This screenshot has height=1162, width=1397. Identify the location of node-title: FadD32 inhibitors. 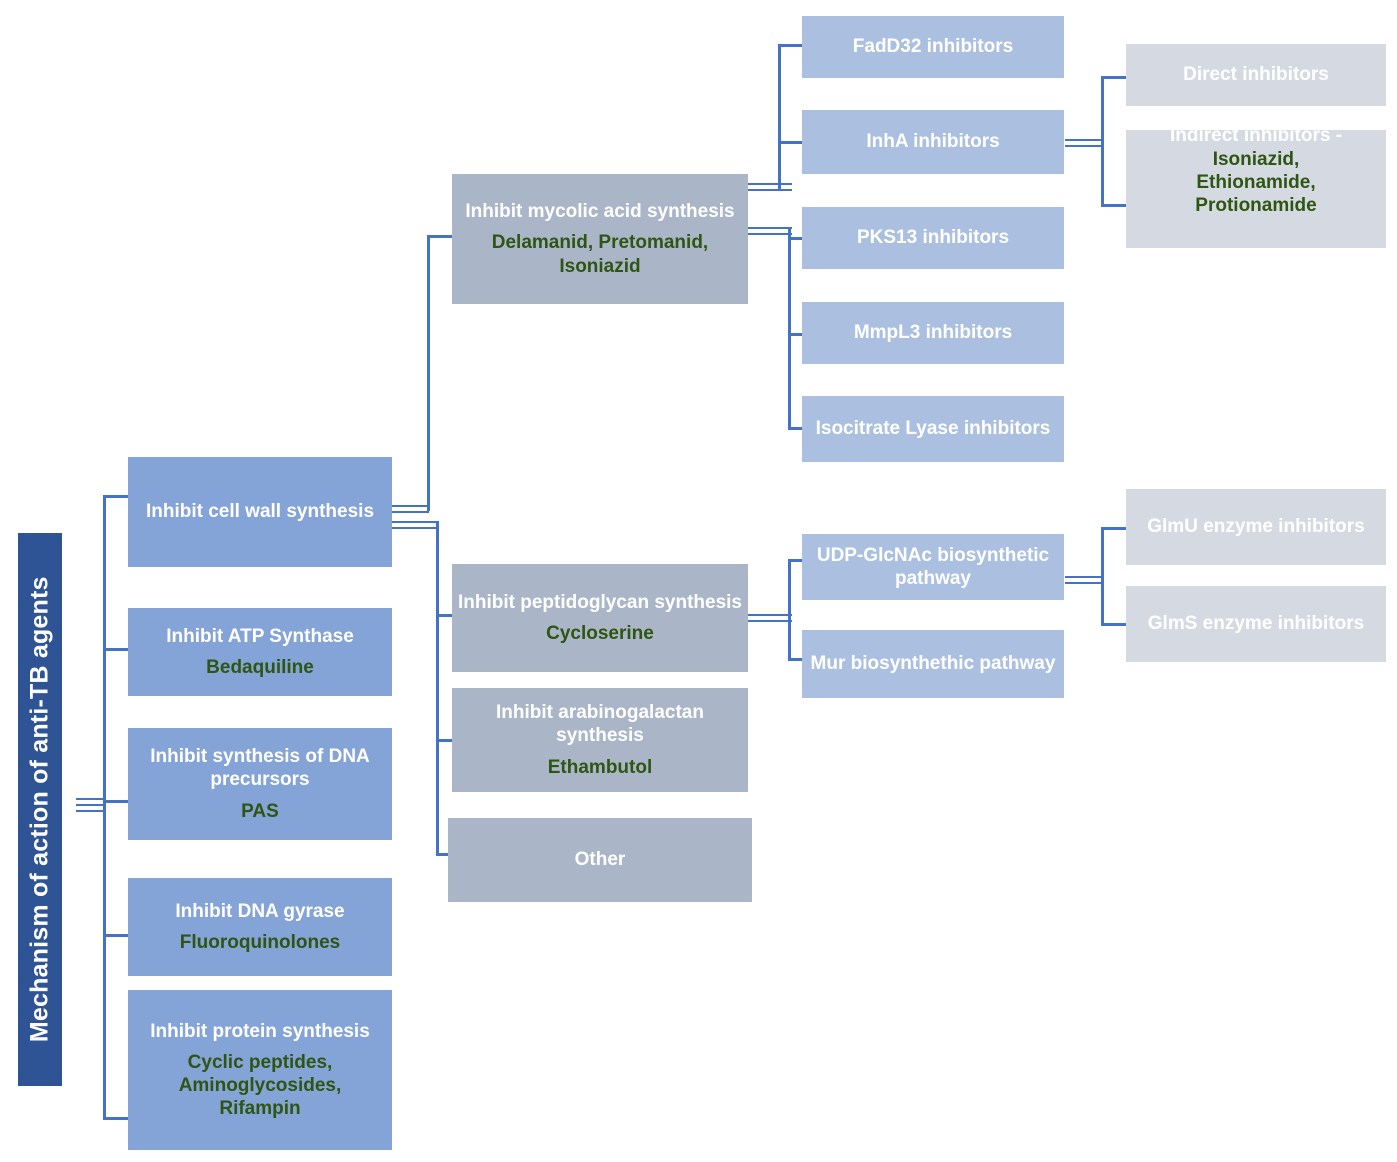
(933, 47).